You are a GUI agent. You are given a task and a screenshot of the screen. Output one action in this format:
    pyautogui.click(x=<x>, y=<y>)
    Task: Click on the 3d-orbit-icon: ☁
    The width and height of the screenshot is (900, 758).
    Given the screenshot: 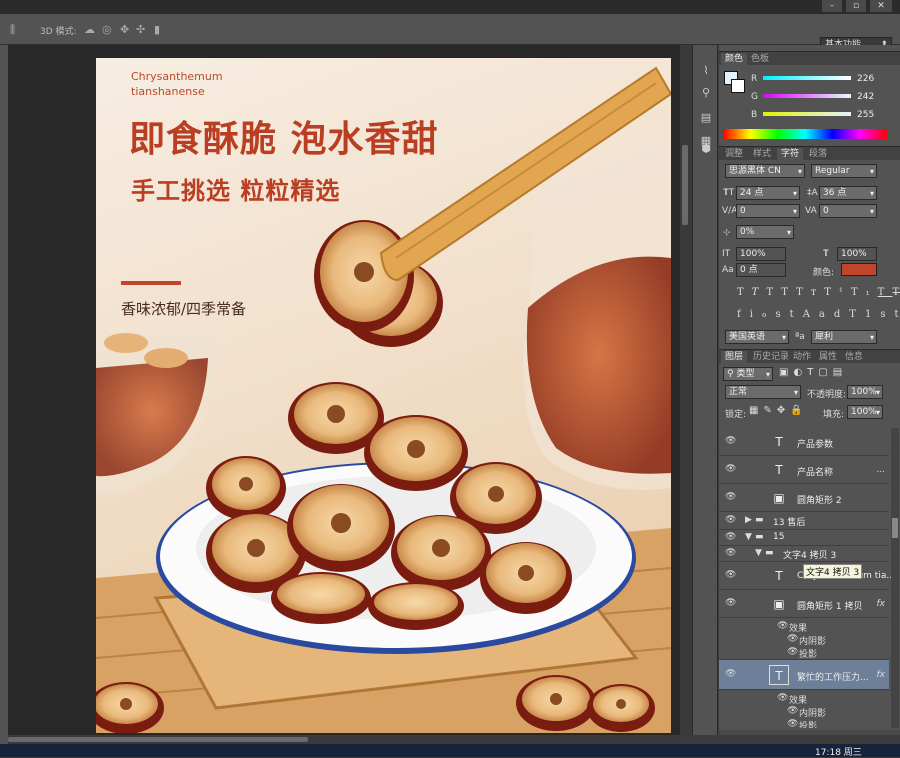 What is the action you would take?
    pyautogui.click(x=91, y=29)
    